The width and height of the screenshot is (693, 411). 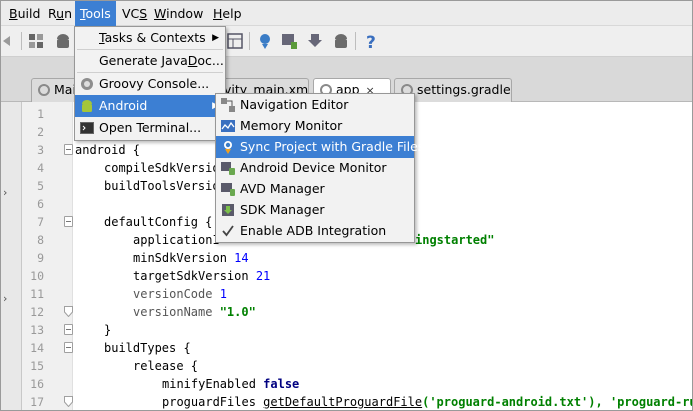 I want to click on device-monitor-icon, so click(x=289, y=41).